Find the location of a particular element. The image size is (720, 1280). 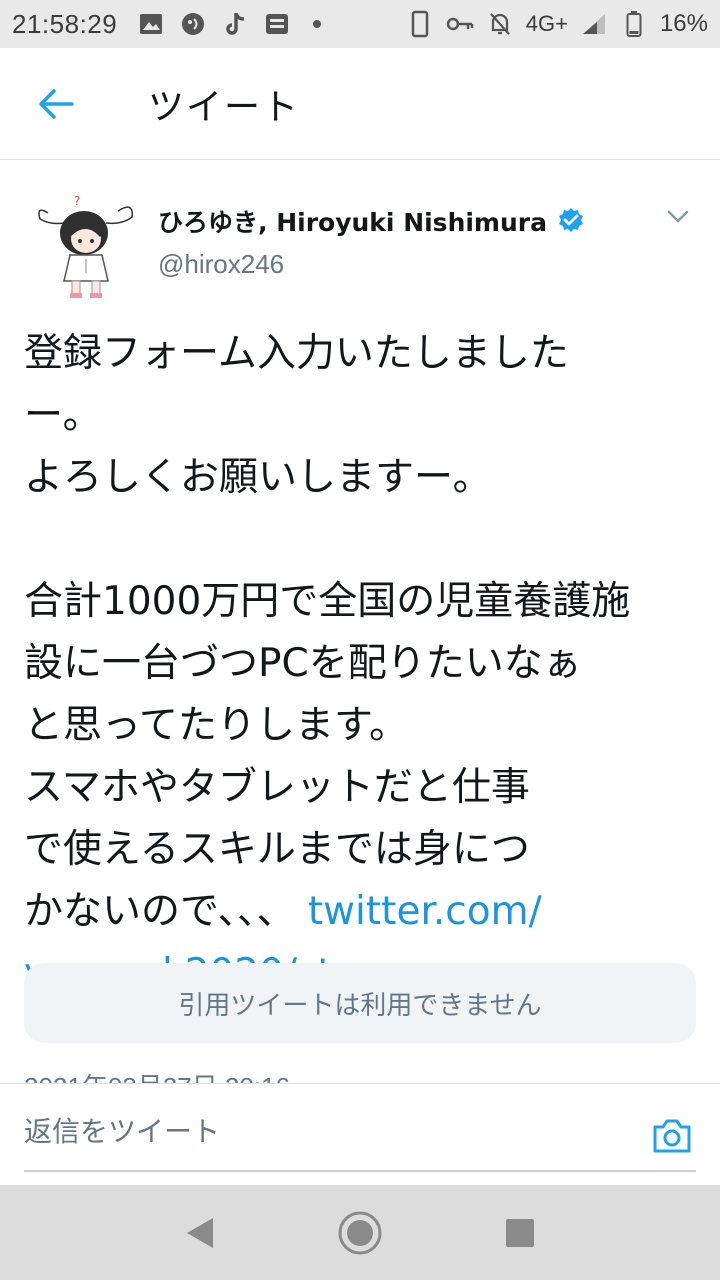

tweet-text-line: よろしくお願いしますー。 is located at coordinates (258, 477).